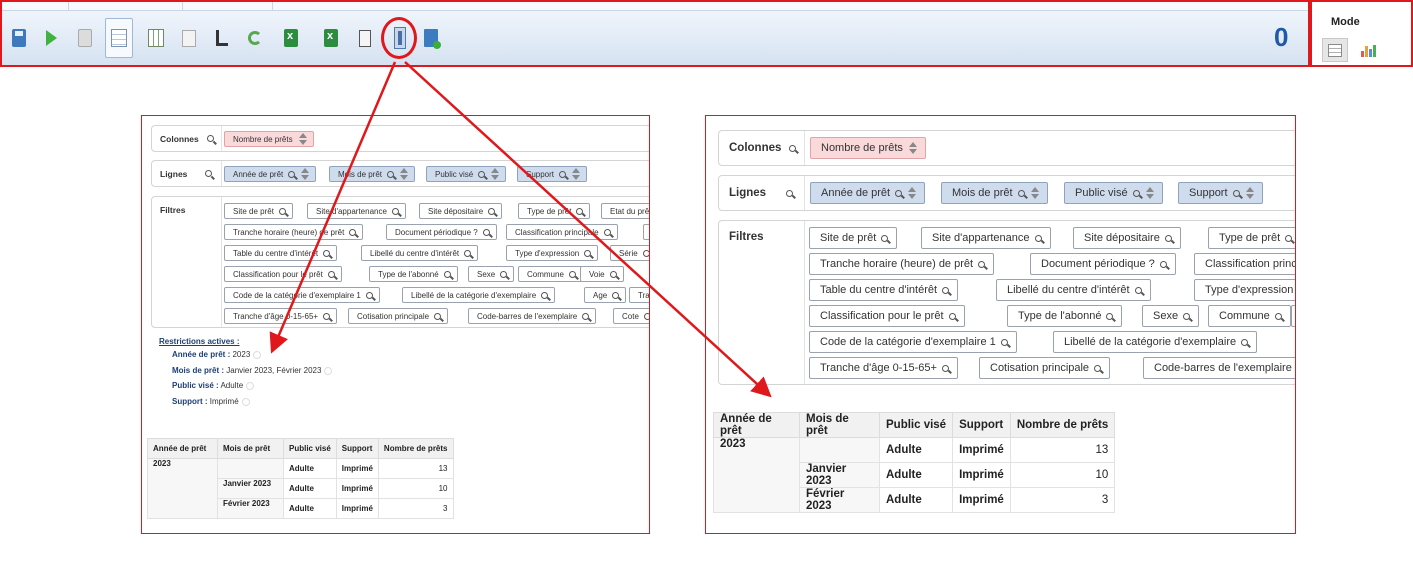 The image size is (1413, 561). Describe the element at coordinates (639, 295) in the screenshot. I see `filter-field-chip: Tranche d'âge` at that location.